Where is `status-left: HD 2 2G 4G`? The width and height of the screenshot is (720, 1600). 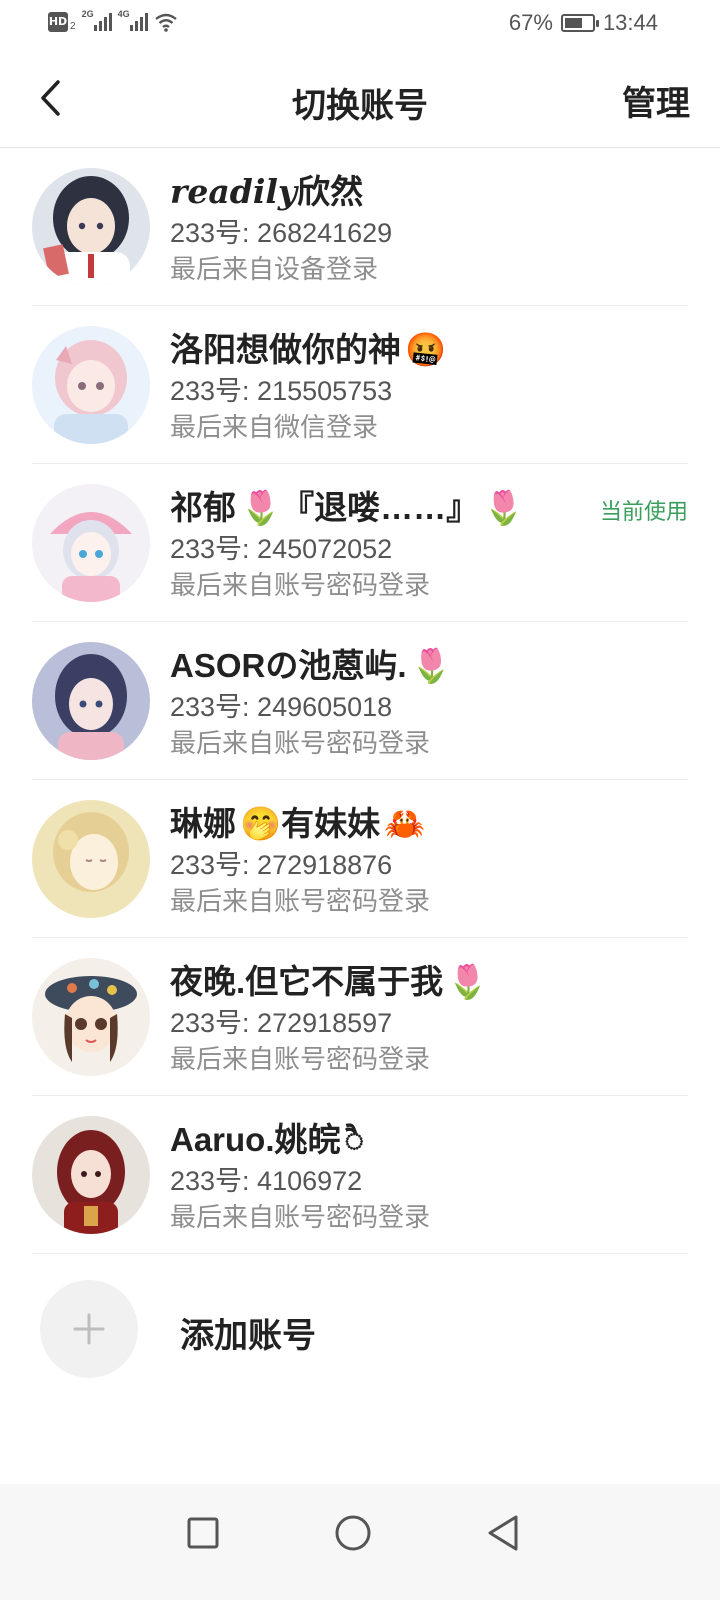 status-left: HD 2 2G 4G is located at coordinates (113, 20).